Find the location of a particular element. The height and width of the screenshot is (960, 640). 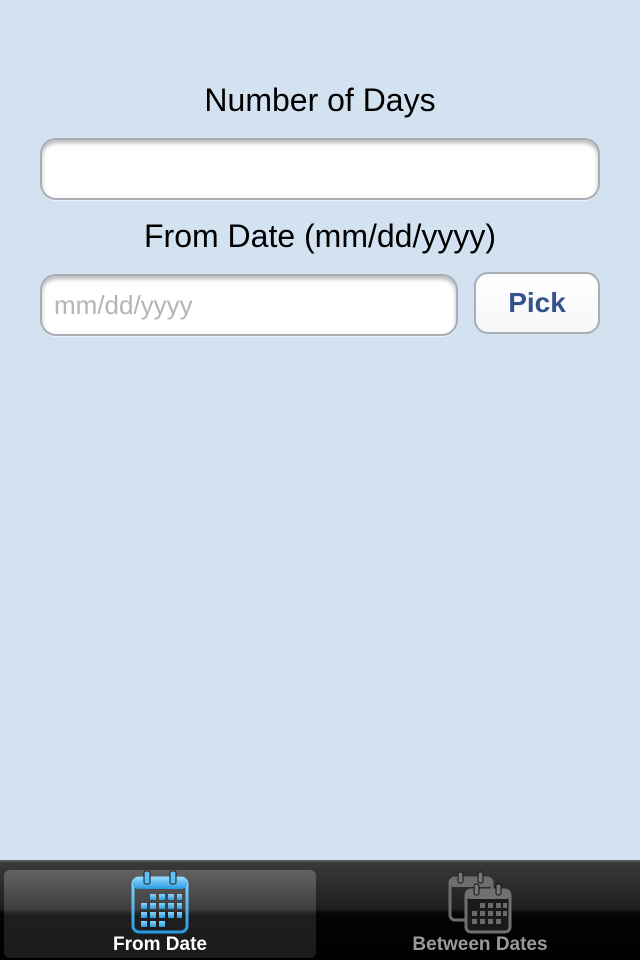

tab-between-dates-label: Between Dates is located at coordinates (480, 944).